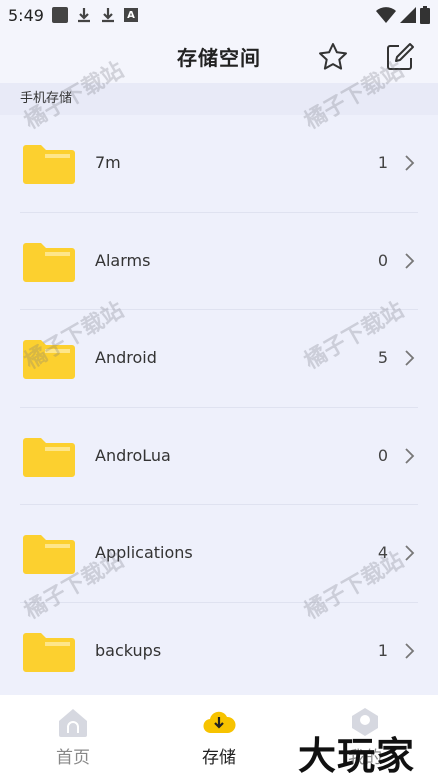 This screenshot has height=780, width=438. I want to click on app-notification-icon: A, so click(130, 15).